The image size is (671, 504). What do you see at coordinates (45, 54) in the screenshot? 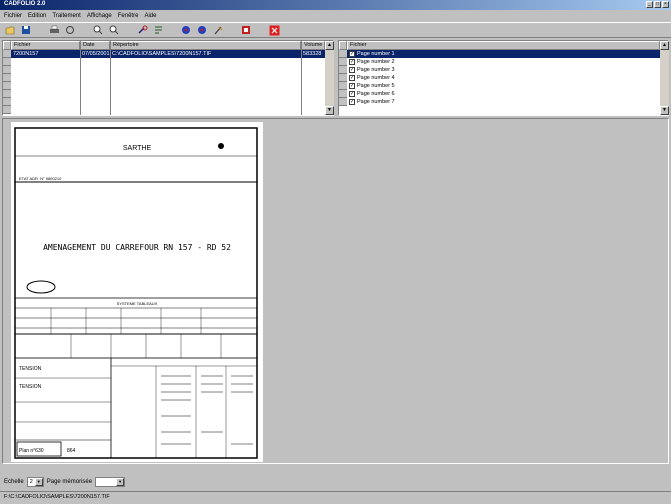
I see `table-cell-fichier: 7200N157` at bounding box center [45, 54].